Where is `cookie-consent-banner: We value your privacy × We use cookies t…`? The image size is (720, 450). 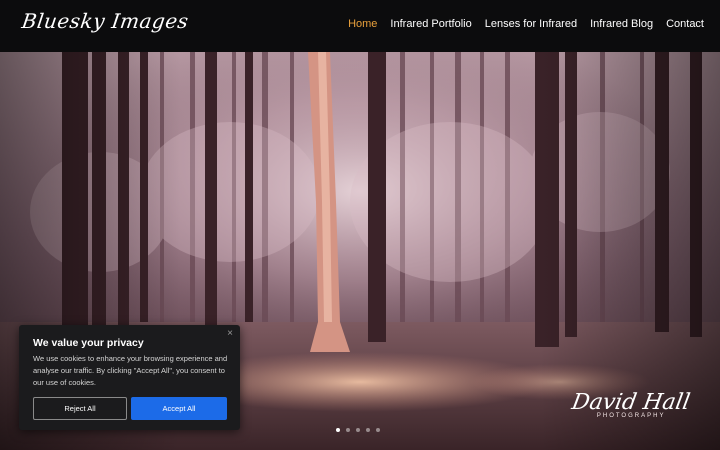 cookie-consent-banner: We value your privacy × We use cookies t… is located at coordinates (129, 377).